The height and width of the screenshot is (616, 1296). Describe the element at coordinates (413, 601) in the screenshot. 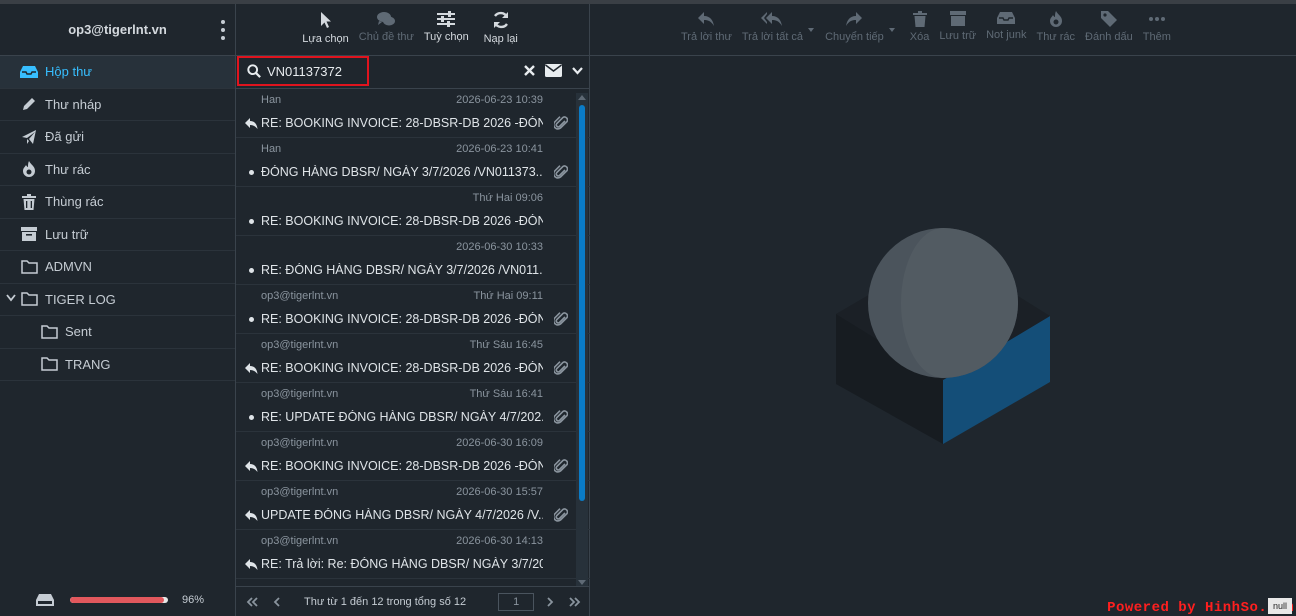

I see `pagination: Thư từ 1 đến 12 trong tổng số 12` at that location.